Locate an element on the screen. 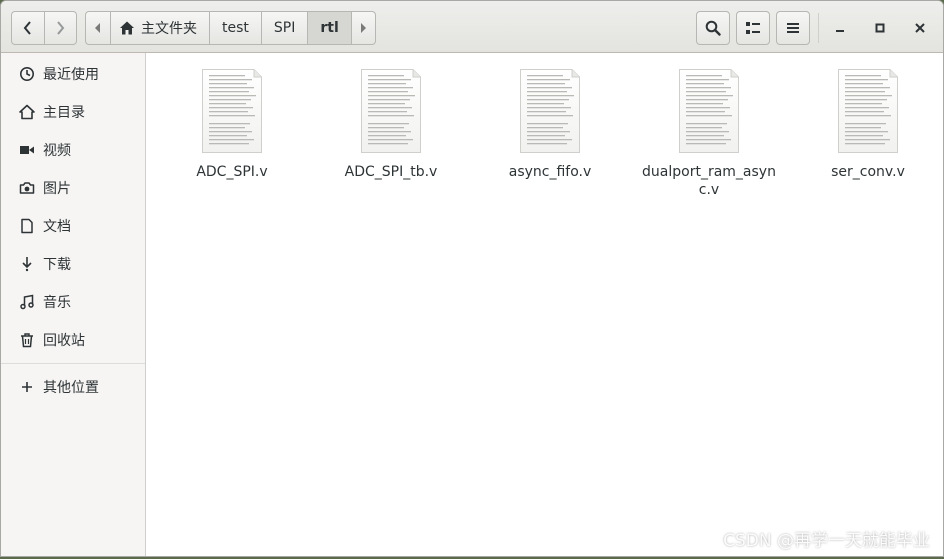  close-button is located at coordinates (920, 28).